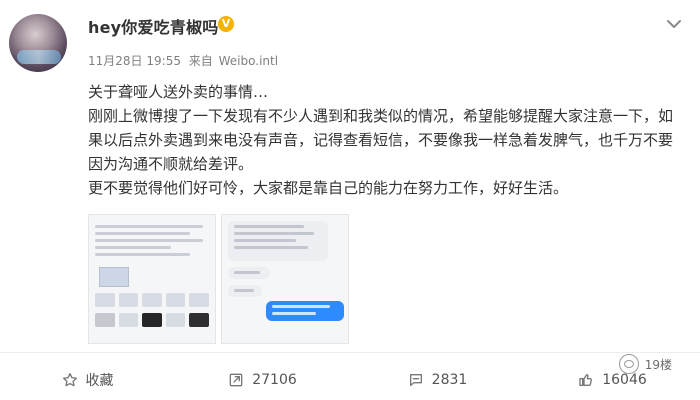  Describe the element at coordinates (163, 61) in the screenshot. I see `post-time: 19:55` at that location.